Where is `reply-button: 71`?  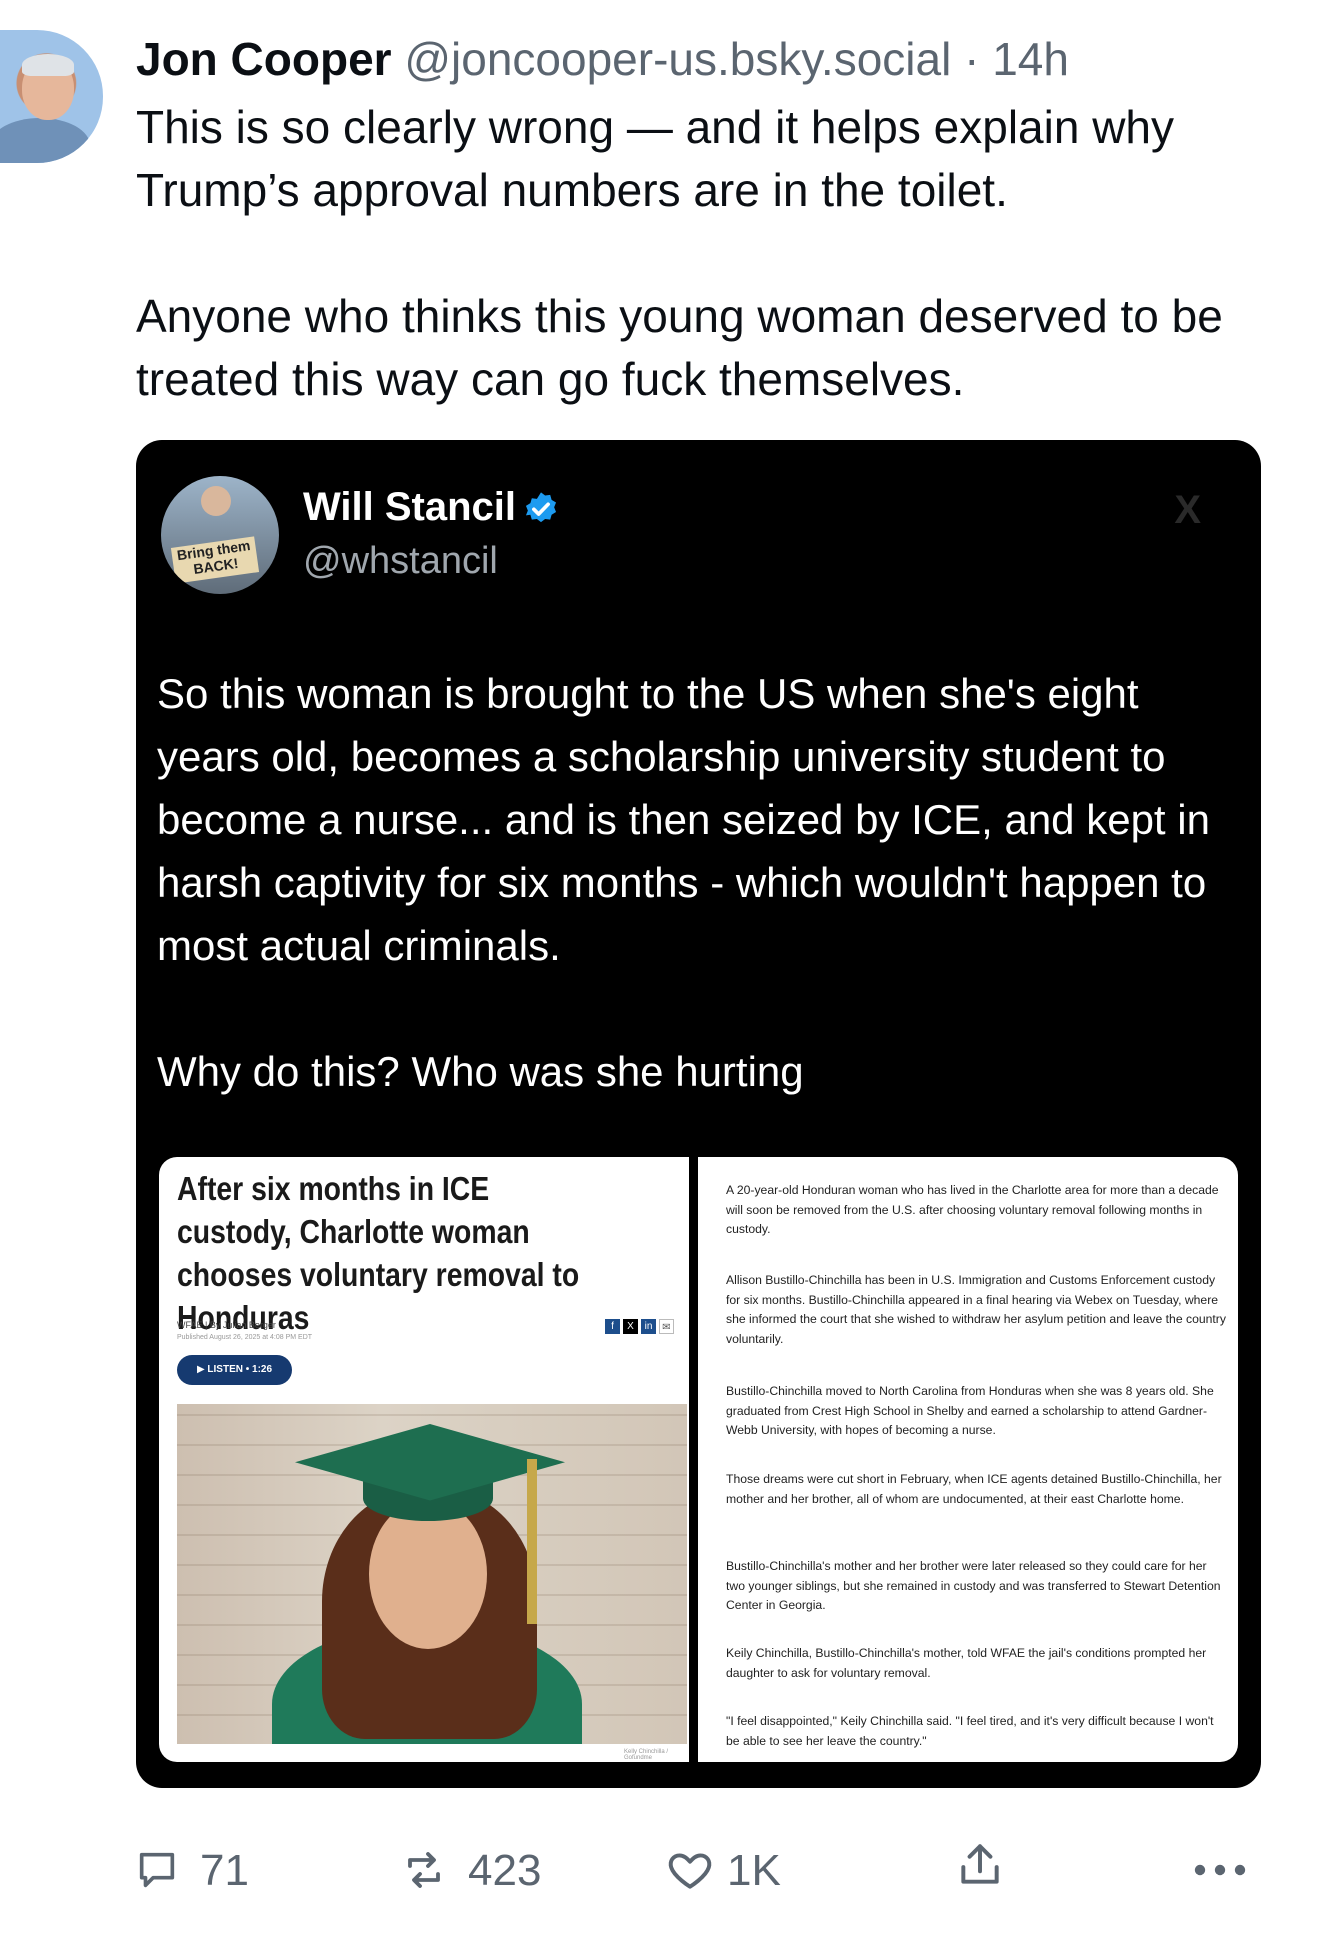
reply-button: 71 is located at coordinates (194, 1870).